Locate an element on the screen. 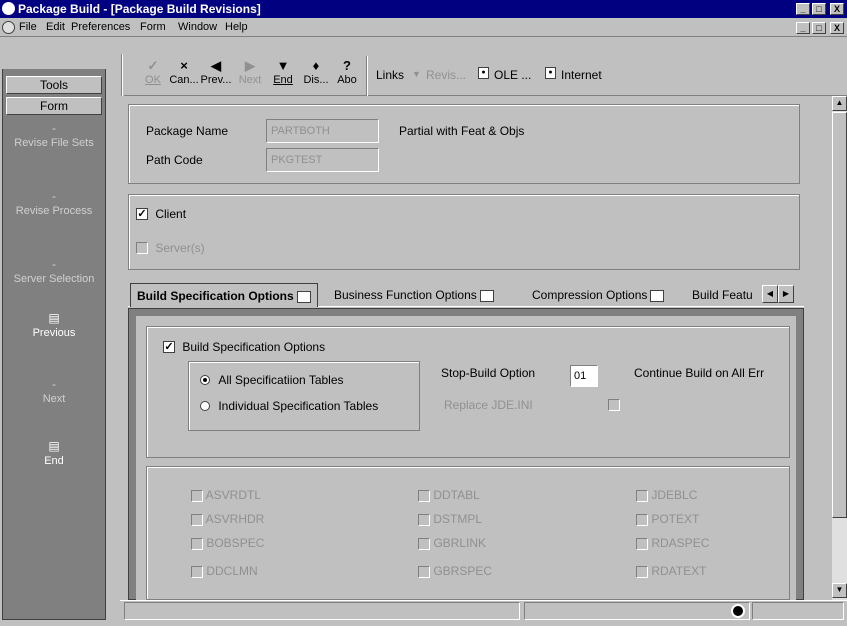 This screenshot has width=847, height=626. individual-tables-label: Individual Specification Tables is located at coordinates (298, 405).